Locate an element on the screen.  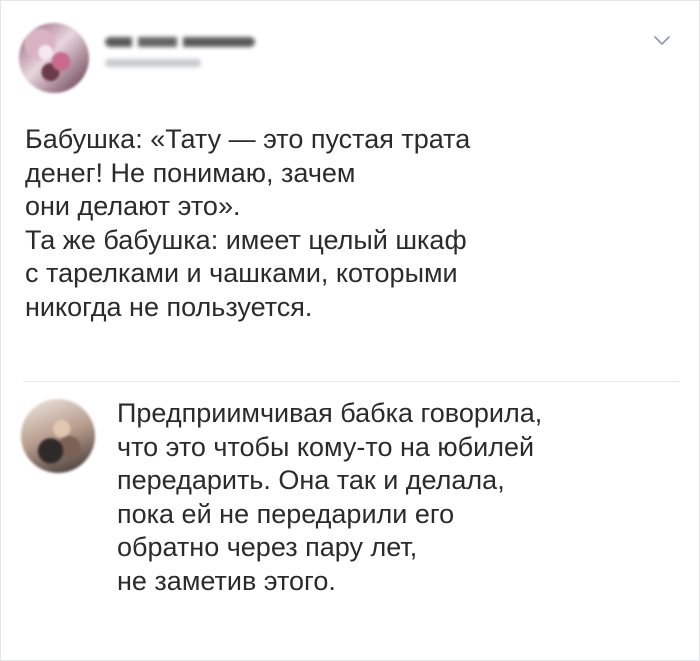
post-text-line: Та же бабушка: имеет целый шкаф is located at coordinates (246, 239).